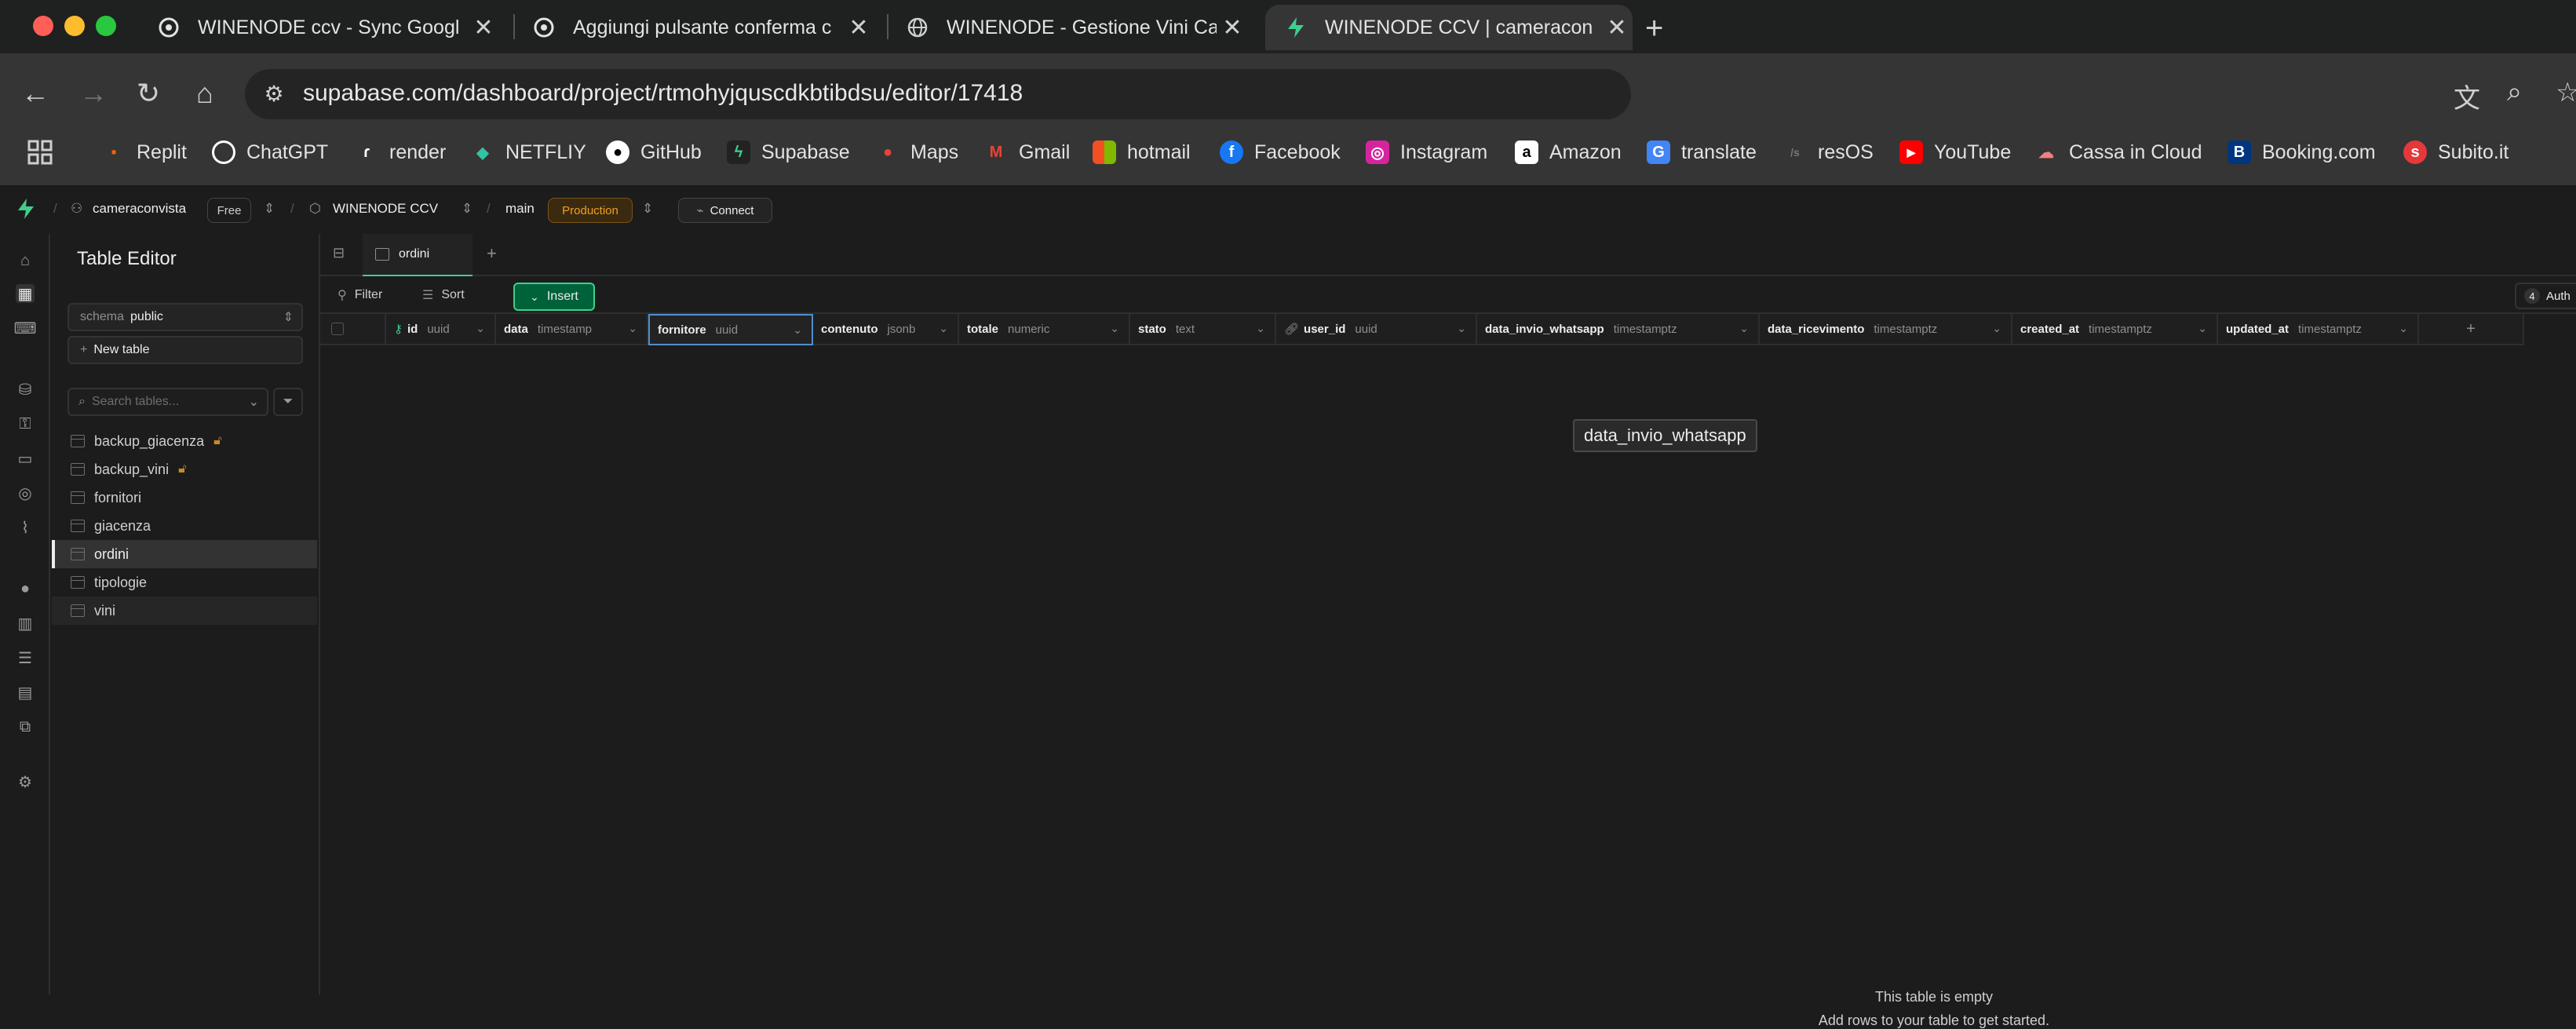 The height and width of the screenshot is (1029, 2576). Describe the element at coordinates (492, 253) in the screenshot. I see `add-tab-plus-icon: +` at that location.